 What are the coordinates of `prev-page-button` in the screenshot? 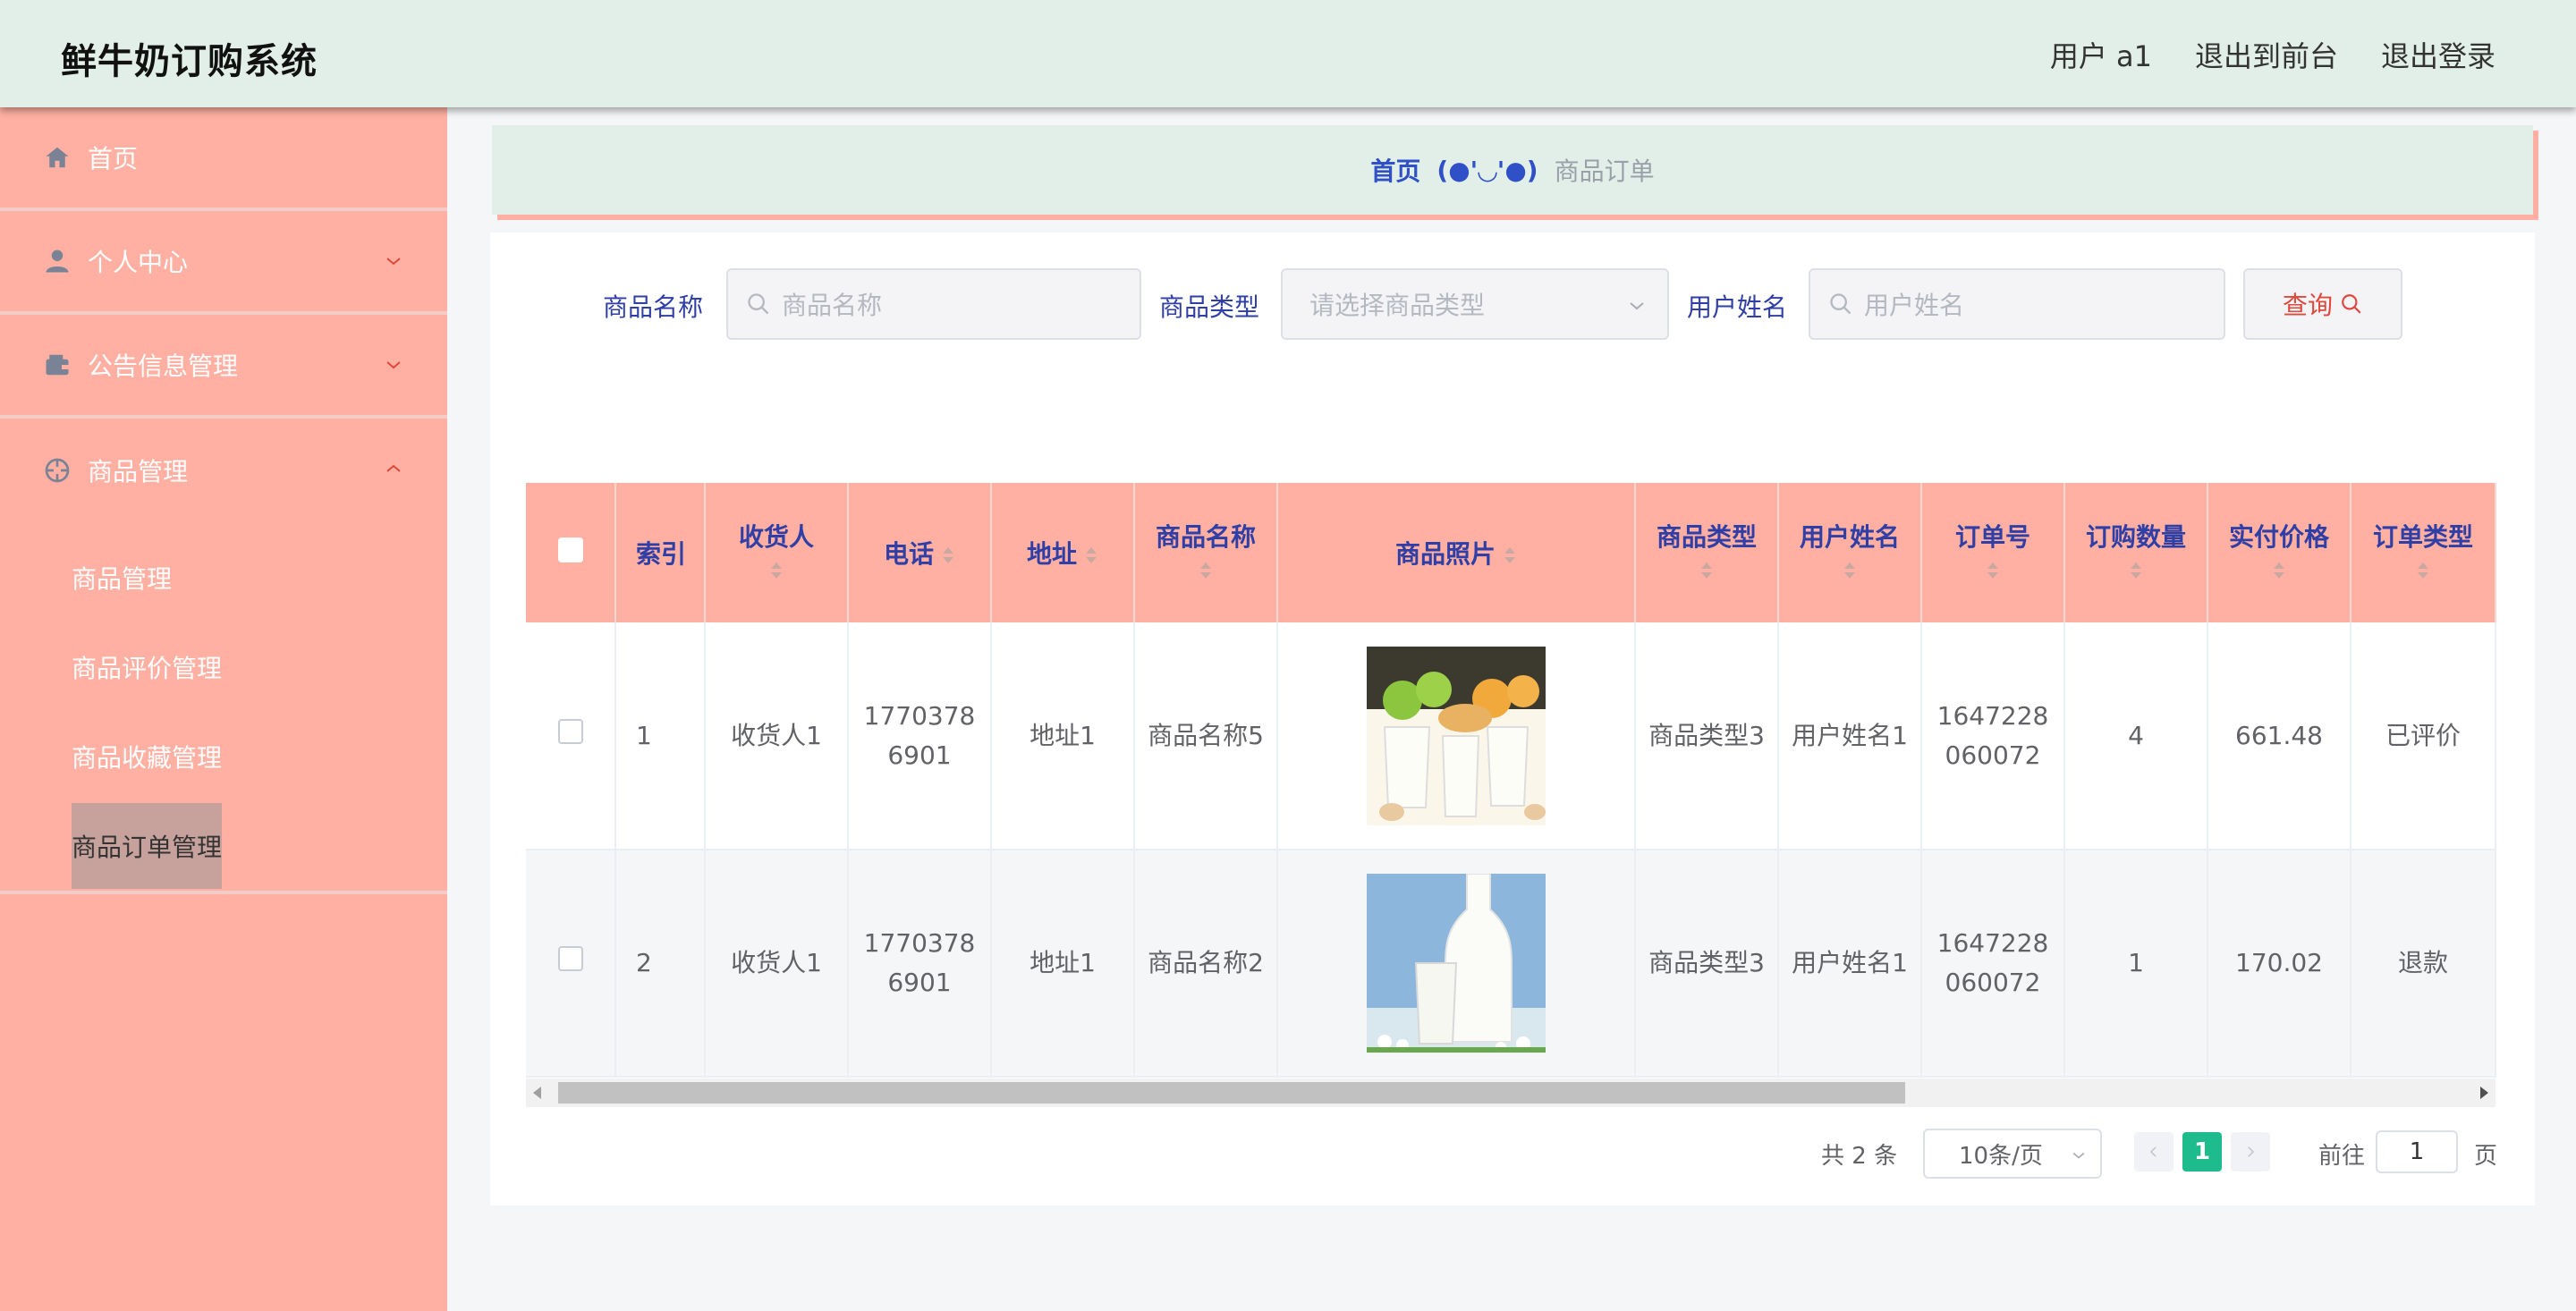 It's located at (2154, 1151).